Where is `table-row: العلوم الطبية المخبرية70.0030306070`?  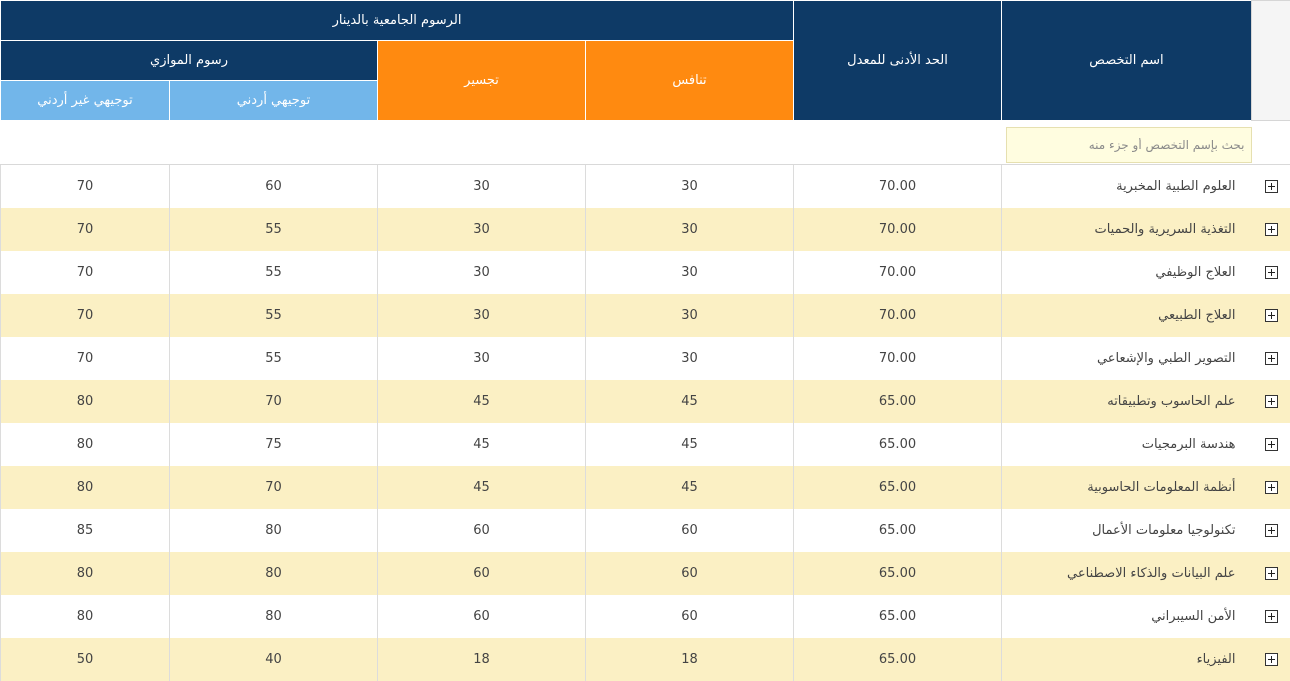
table-row: العلوم الطبية المخبرية70.0030306070 is located at coordinates (645, 186).